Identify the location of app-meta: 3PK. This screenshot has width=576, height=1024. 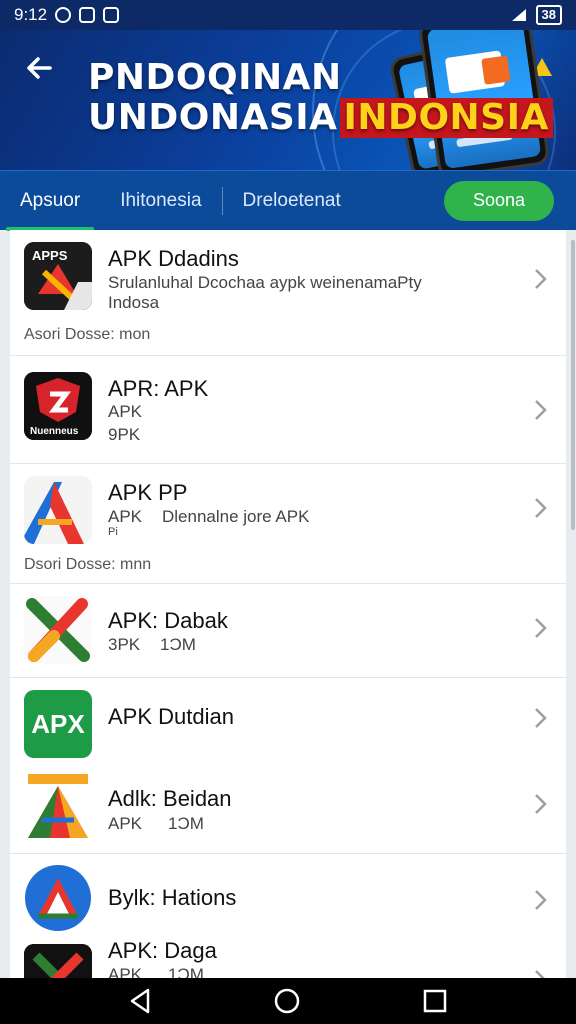
(124, 644).